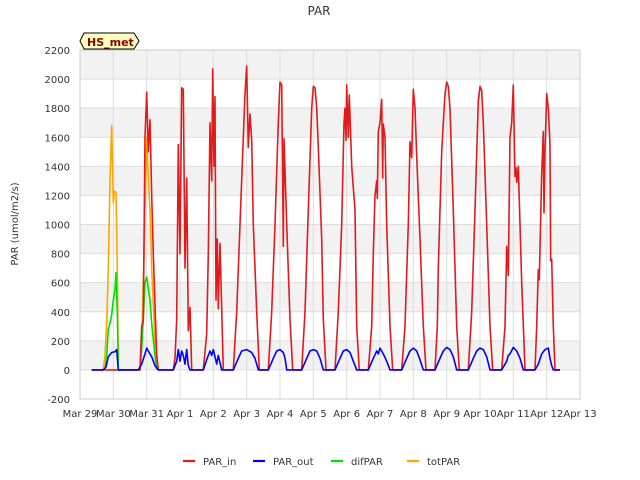  I want to click on x-tick-label: Apr 8, so click(413, 414).